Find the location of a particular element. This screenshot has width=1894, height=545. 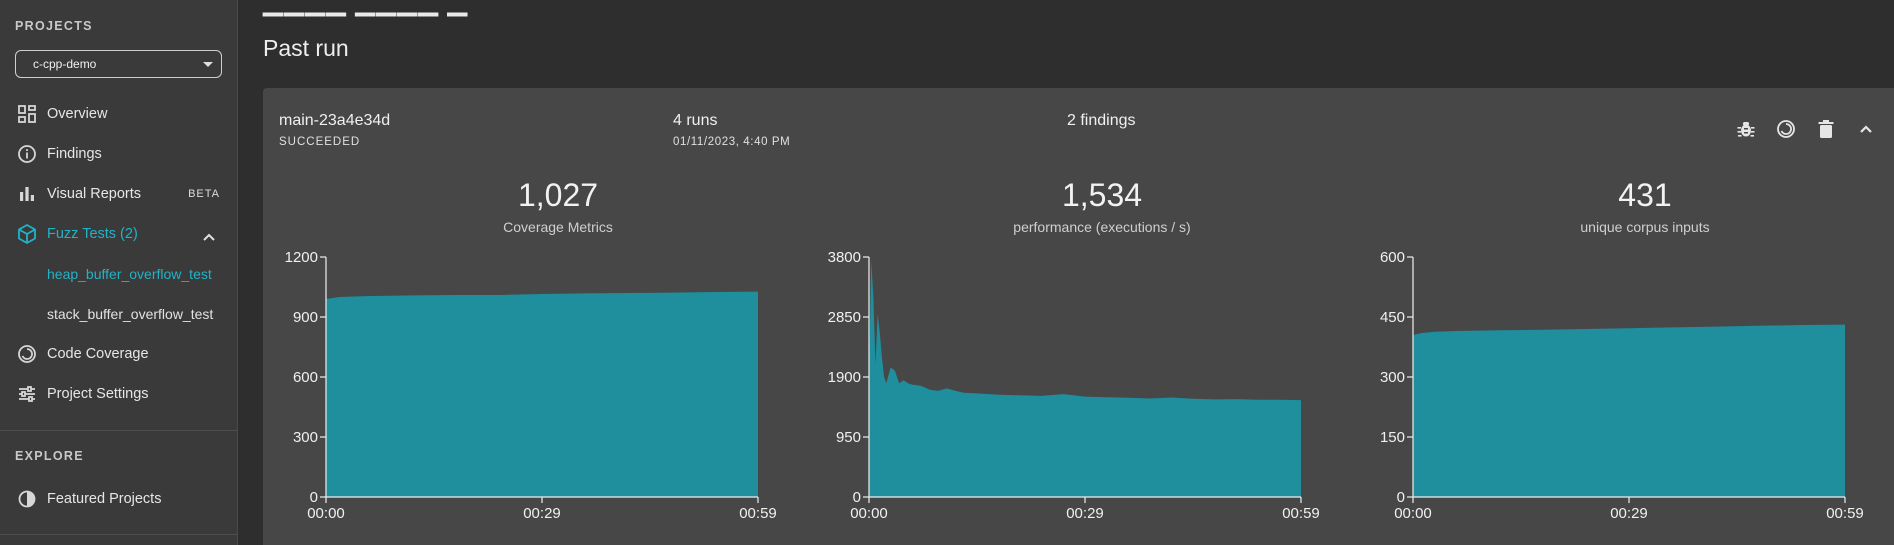

sidebar-item-overview: Overview is located at coordinates (119, 114).